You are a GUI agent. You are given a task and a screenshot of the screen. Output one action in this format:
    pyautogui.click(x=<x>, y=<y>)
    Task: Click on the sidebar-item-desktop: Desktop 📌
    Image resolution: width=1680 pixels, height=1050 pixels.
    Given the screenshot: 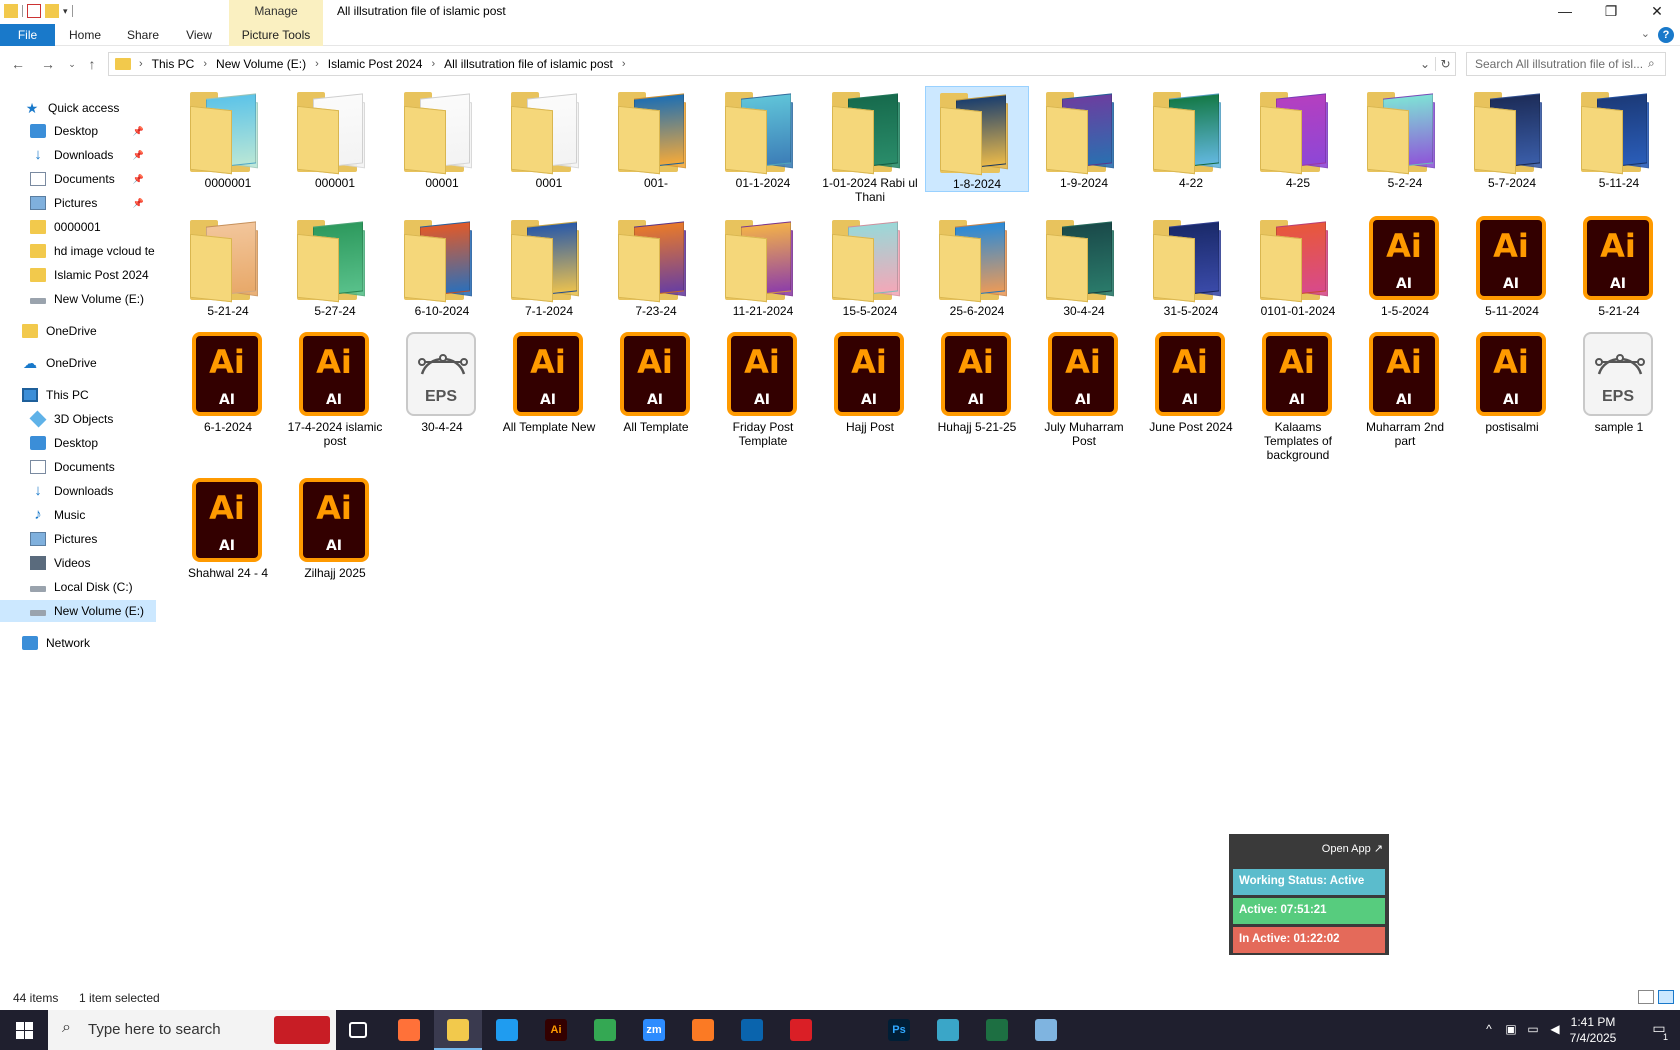 What is the action you would take?
    pyautogui.click(x=78, y=131)
    